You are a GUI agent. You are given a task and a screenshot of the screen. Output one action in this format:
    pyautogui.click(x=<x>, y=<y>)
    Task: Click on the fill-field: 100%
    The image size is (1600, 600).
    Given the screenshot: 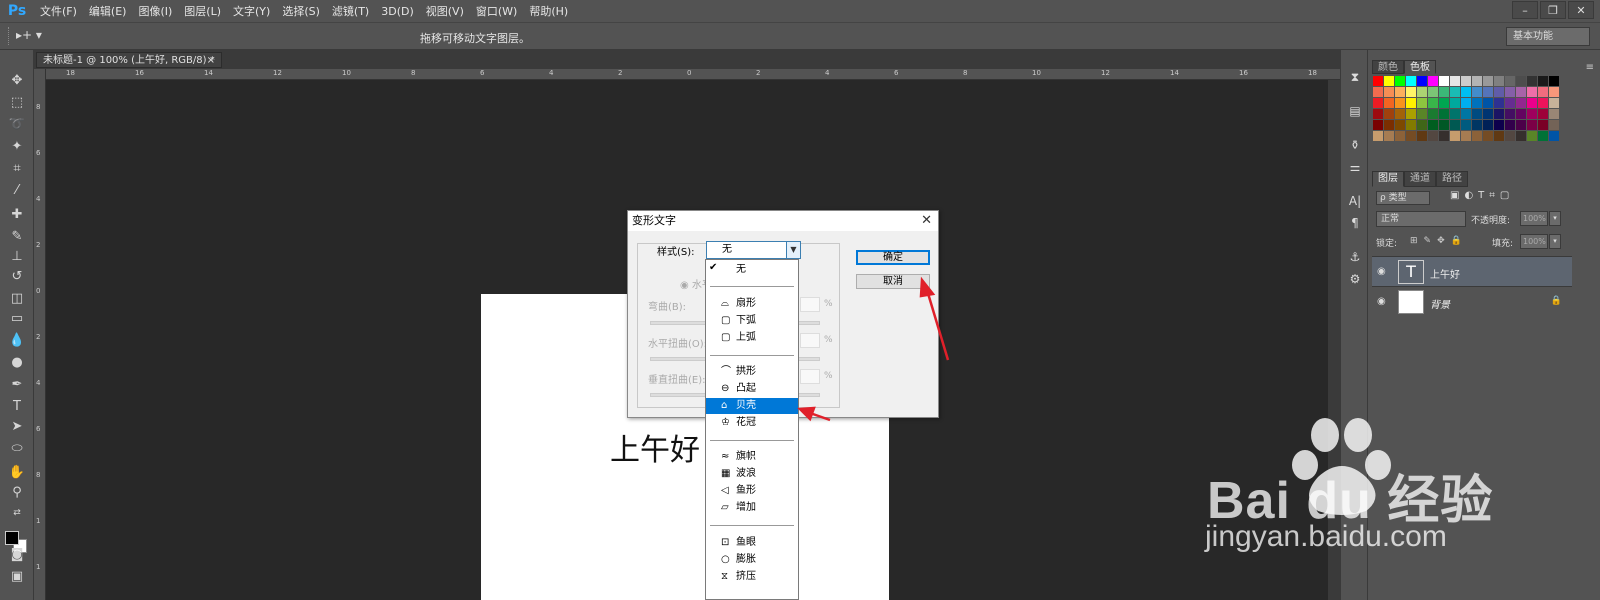 What is the action you would take?
    pyautogui.click(x=1534, y=241)
    